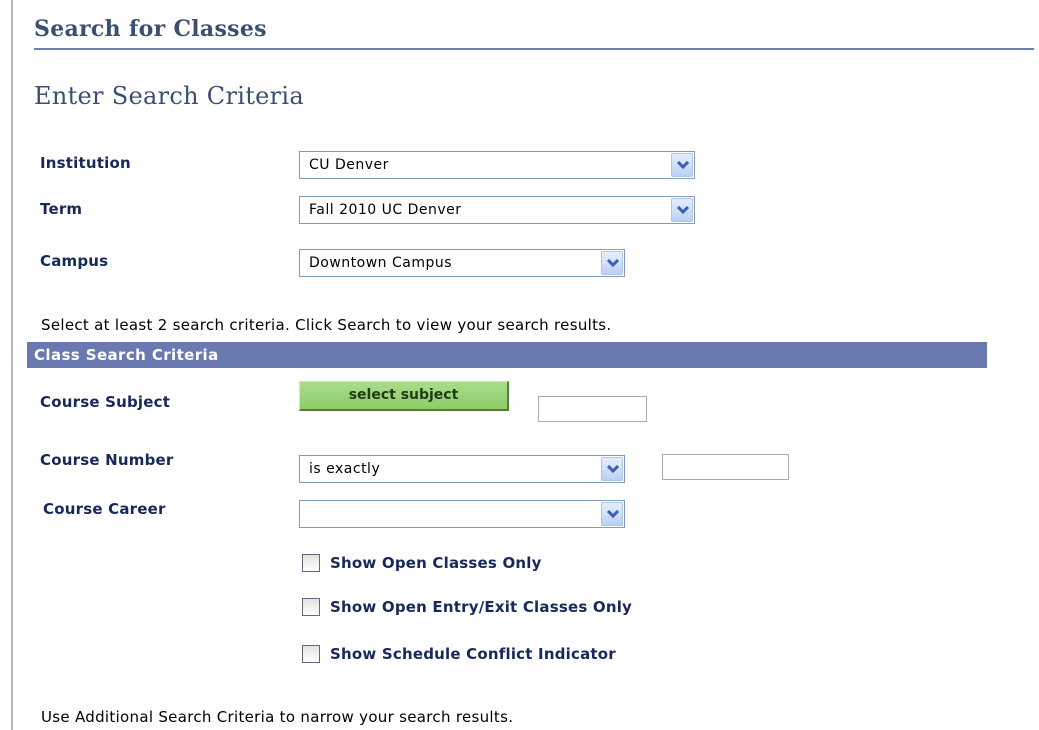 This screenshot has height=730, width=1039. What do you see at coordinates (462, 469) in the screenshot?
I see `course-number-operator-select: is exactly` at bounding box center [462, 469].